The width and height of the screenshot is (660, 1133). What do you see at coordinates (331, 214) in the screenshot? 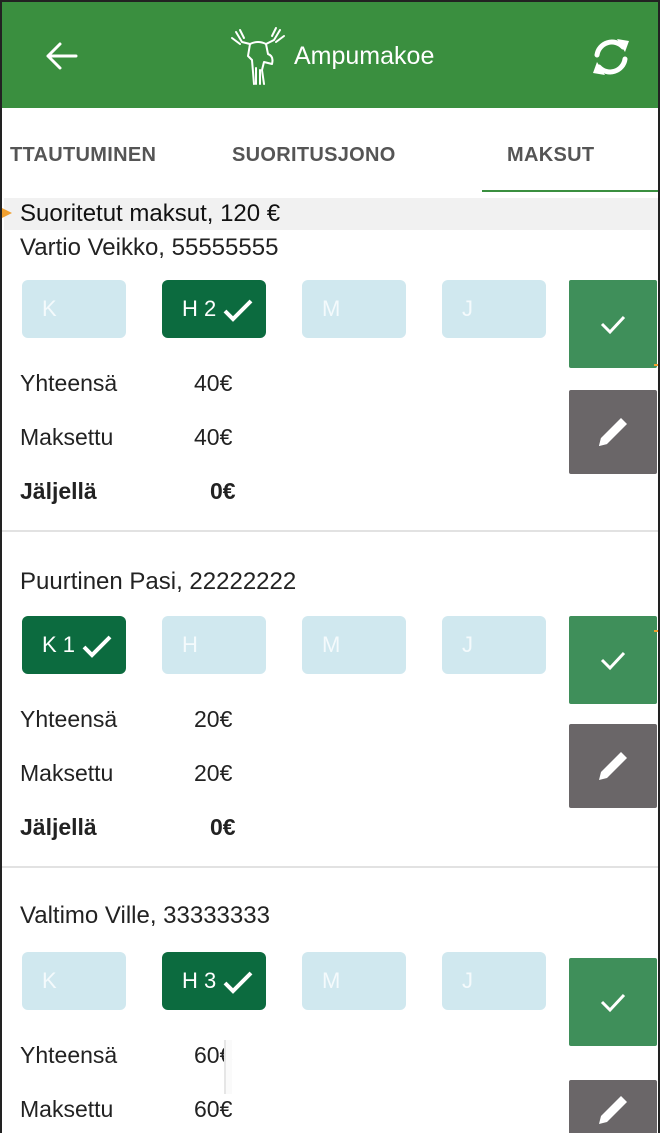
I see `payments-summary: Suoritetut maksut, 120 €` at bounding box center [331, 214].